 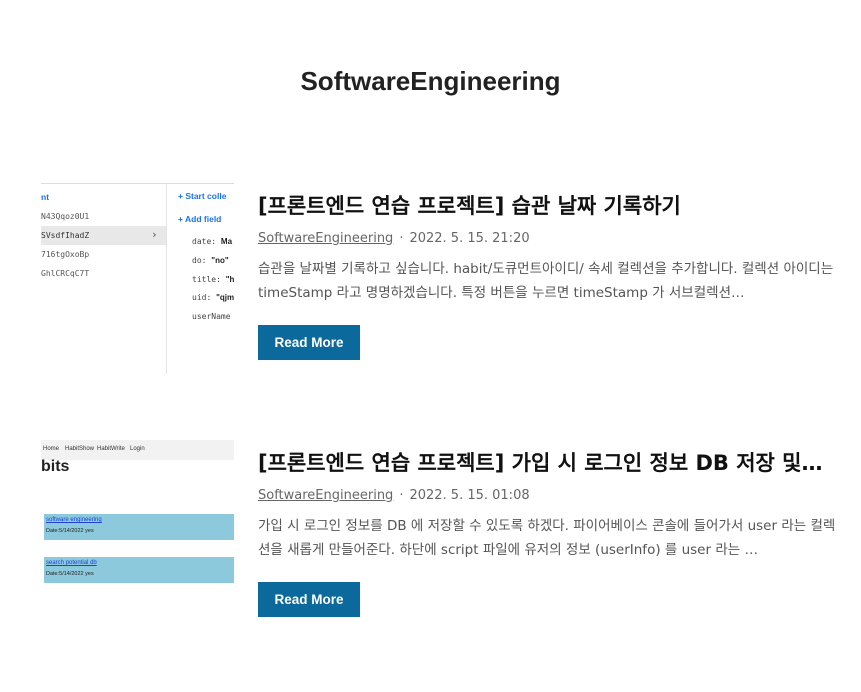 I want to click on field-row: userName, so click(x=211, y=316).